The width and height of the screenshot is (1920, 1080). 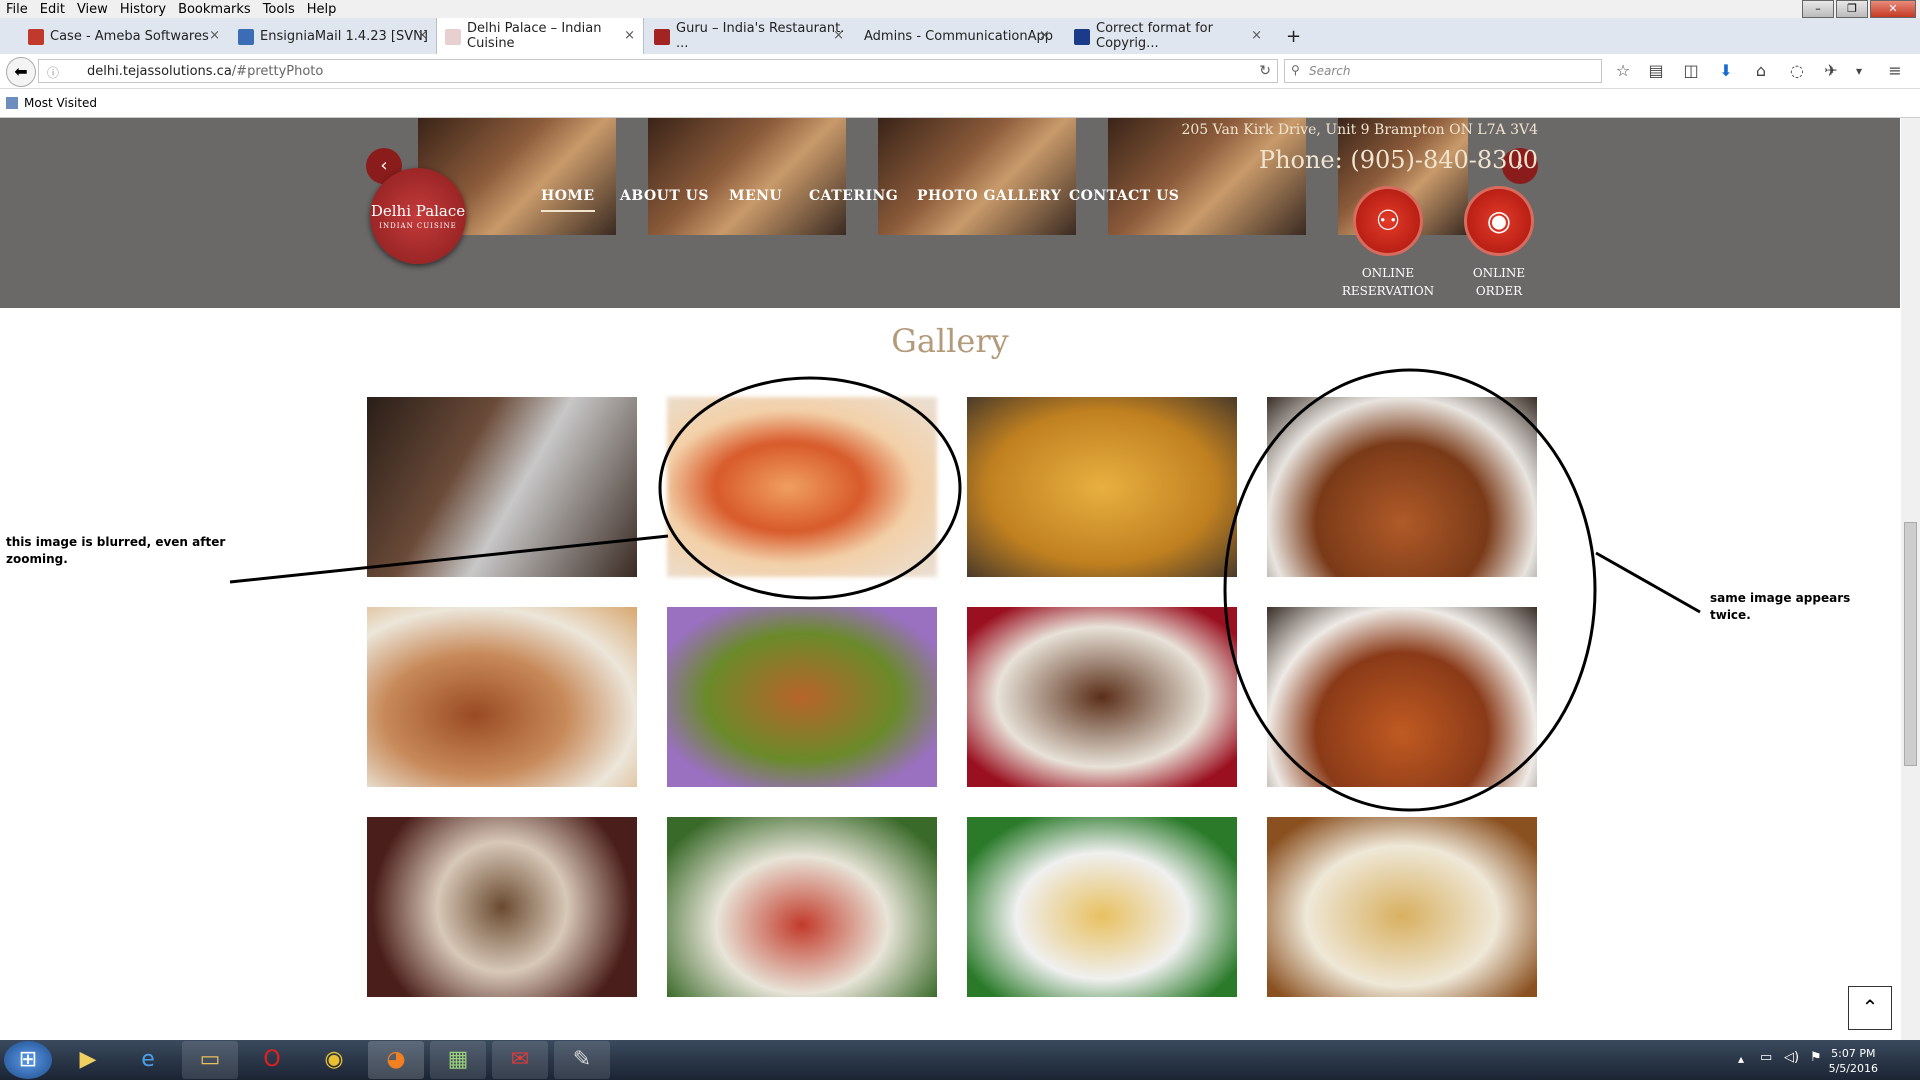 What do you see at coordinates (1648, 582) in the screenshot?
I see `annotation-arrow-right` at bounding box center [1648, 582].